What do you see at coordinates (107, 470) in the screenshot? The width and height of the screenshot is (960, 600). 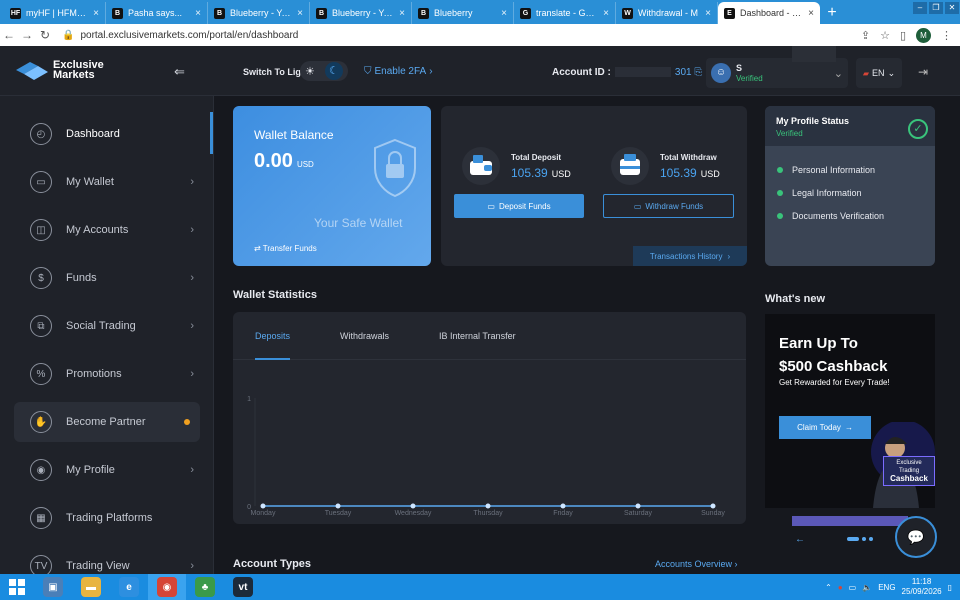 I see `sidebar-item-my-profile: ◉ My Profile ›` at bounding box center [107, 470].